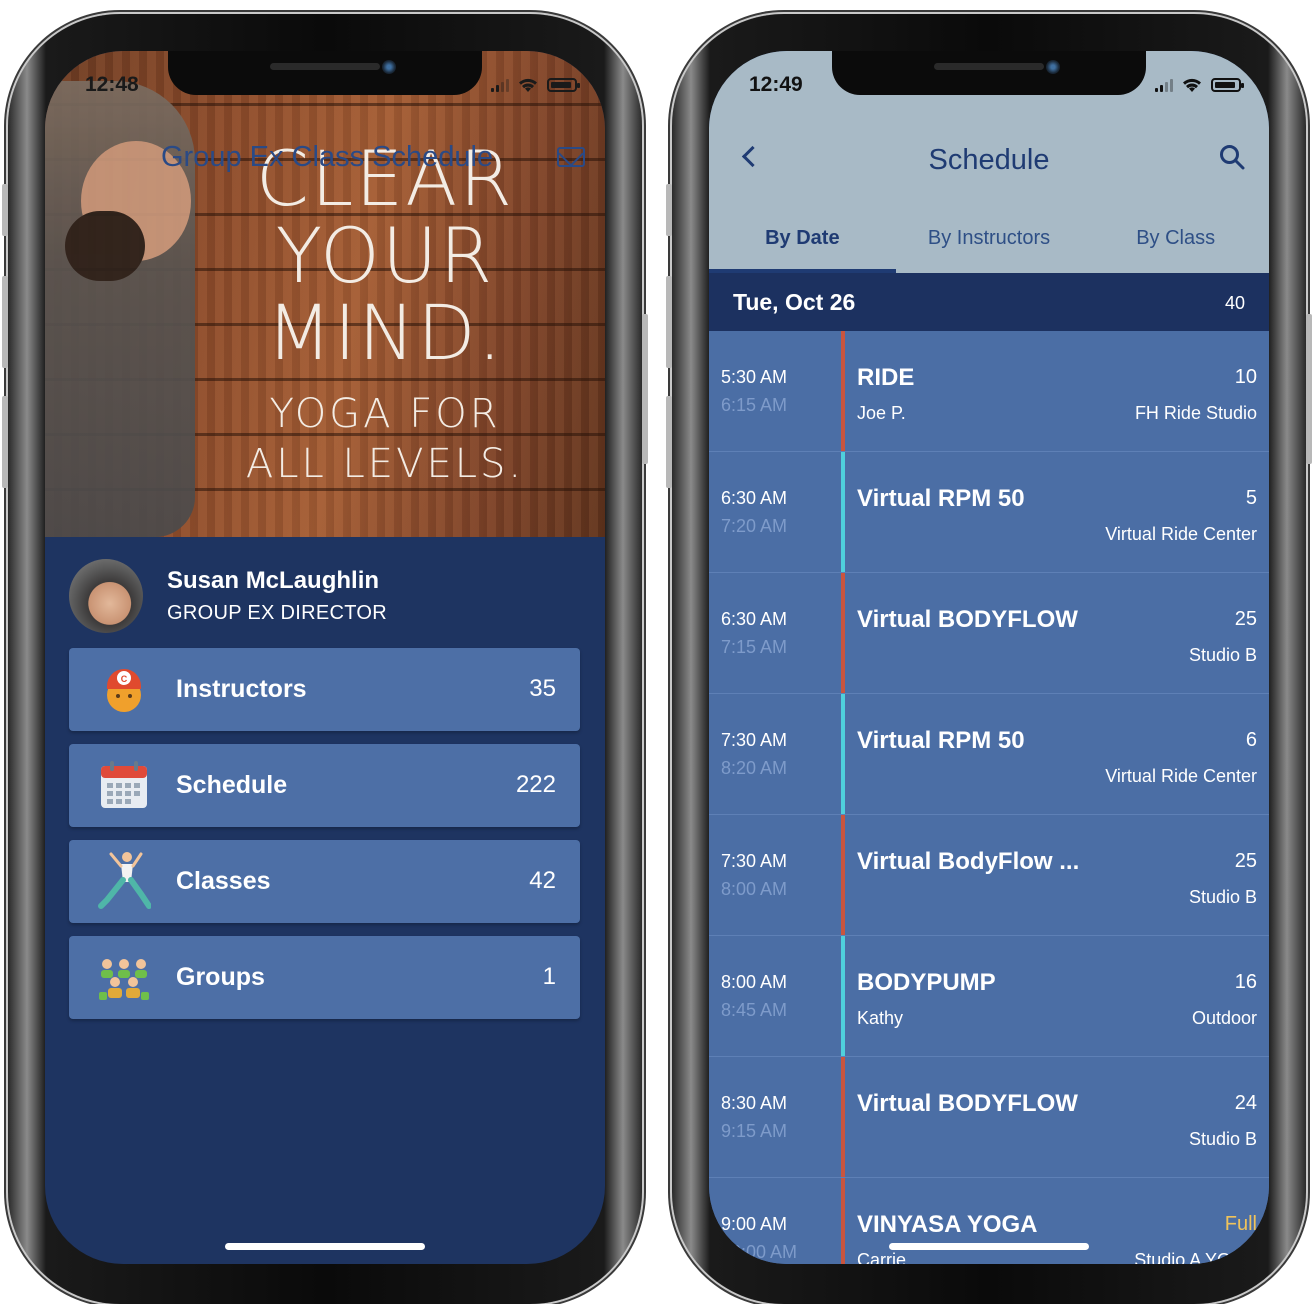 This screenshot has width=1313, height=1304. I want to click on menu-item-instructors: C Instructors 35, so click(324, 689).